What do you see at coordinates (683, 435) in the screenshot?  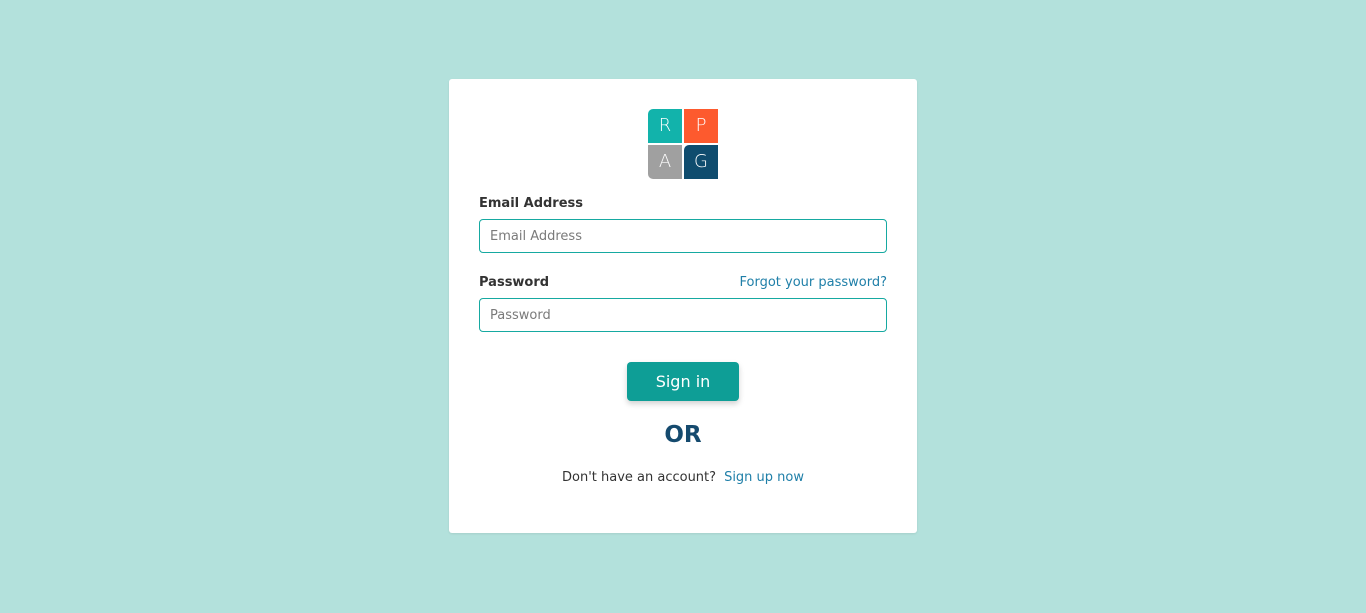 I see `or-divider-text: OR` at bounding box center [683, 435].